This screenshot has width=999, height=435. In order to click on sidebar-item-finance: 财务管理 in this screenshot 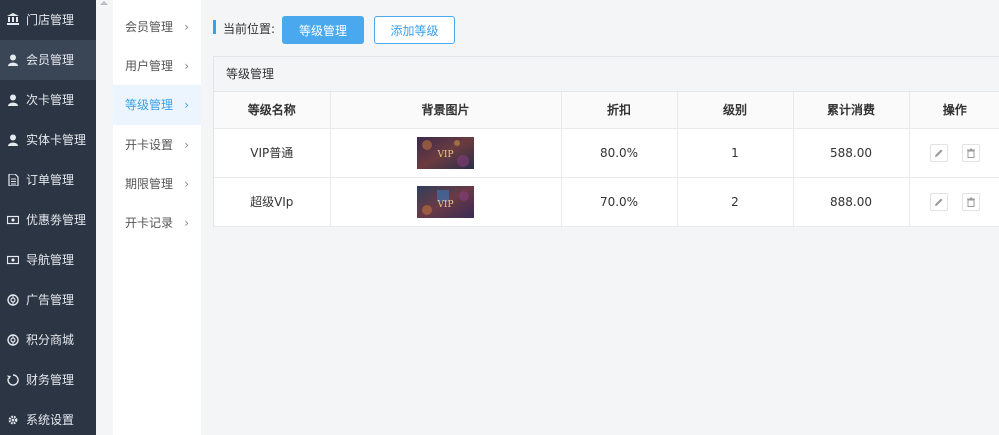, I will do `click(48, 380)`.